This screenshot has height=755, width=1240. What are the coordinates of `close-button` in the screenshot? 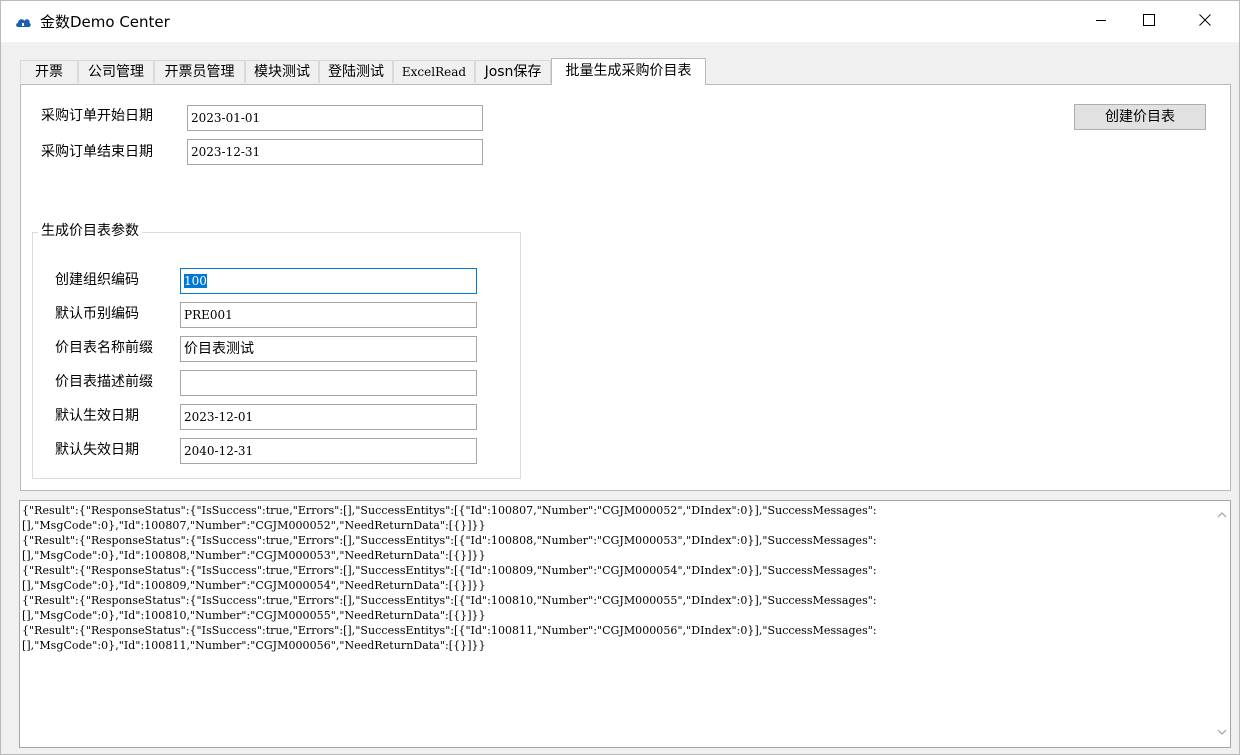 It's located at (1205, 21).